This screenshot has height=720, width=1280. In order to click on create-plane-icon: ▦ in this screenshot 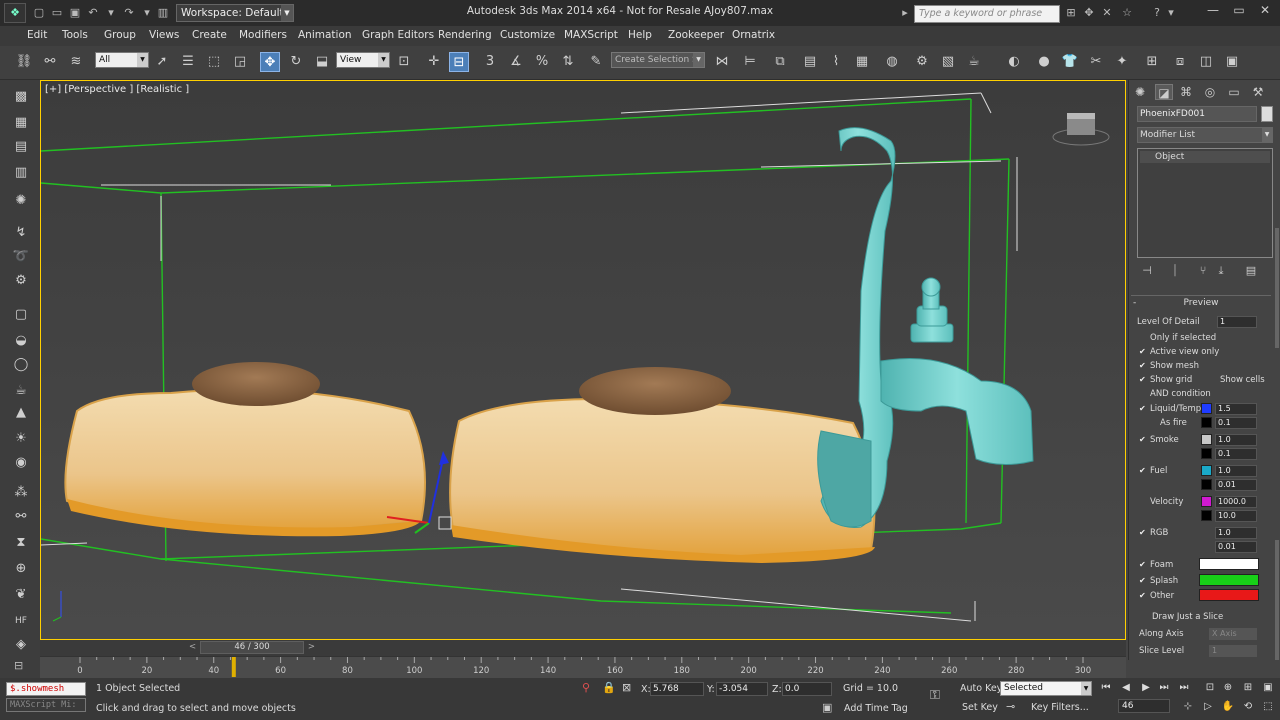, I will do `click(21, 123)`.